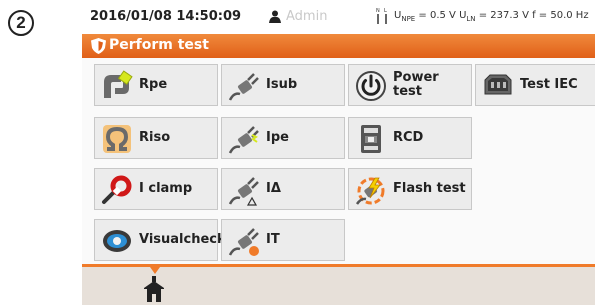  I want to click on user-icon, so click(275, 16).